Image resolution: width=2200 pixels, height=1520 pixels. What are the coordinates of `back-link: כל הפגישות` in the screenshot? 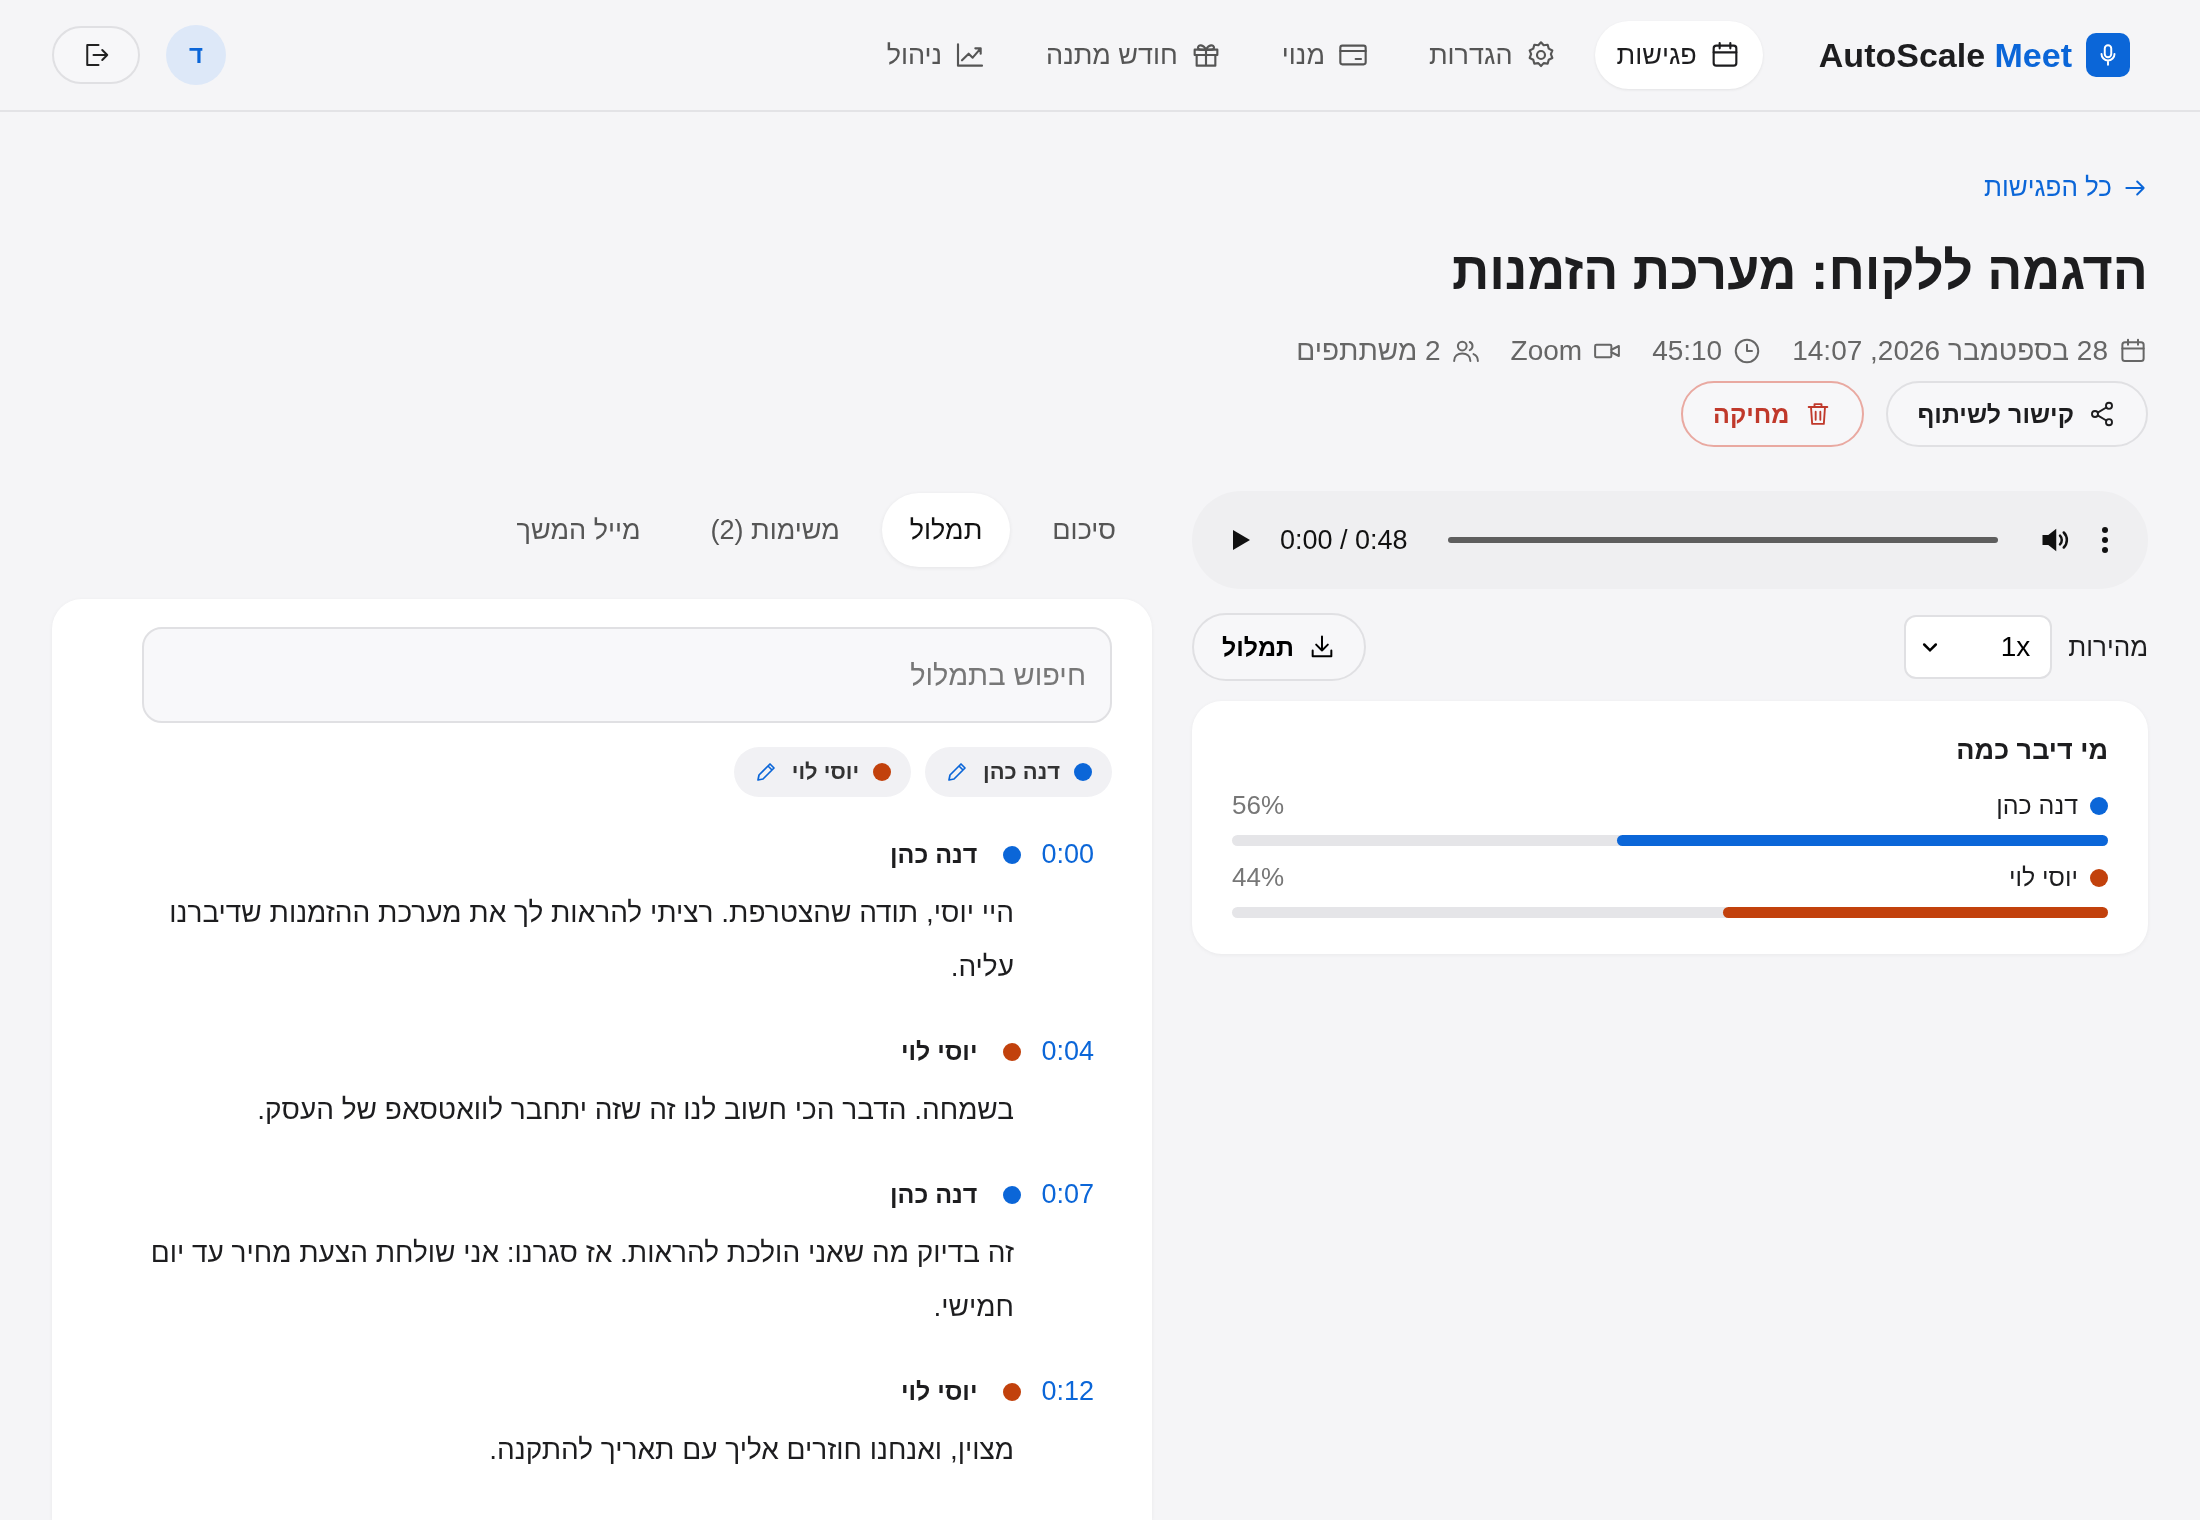 It's located at (2066, 187).